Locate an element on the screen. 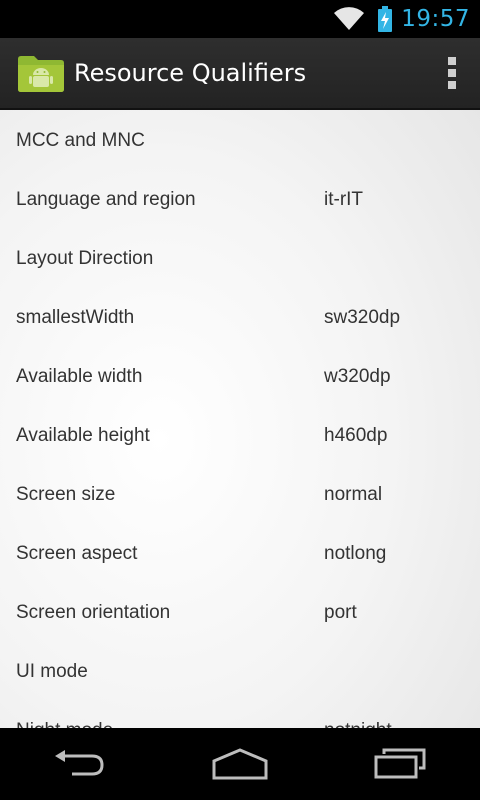  status-bar: 19:57 is located at coordinates (240, 19).